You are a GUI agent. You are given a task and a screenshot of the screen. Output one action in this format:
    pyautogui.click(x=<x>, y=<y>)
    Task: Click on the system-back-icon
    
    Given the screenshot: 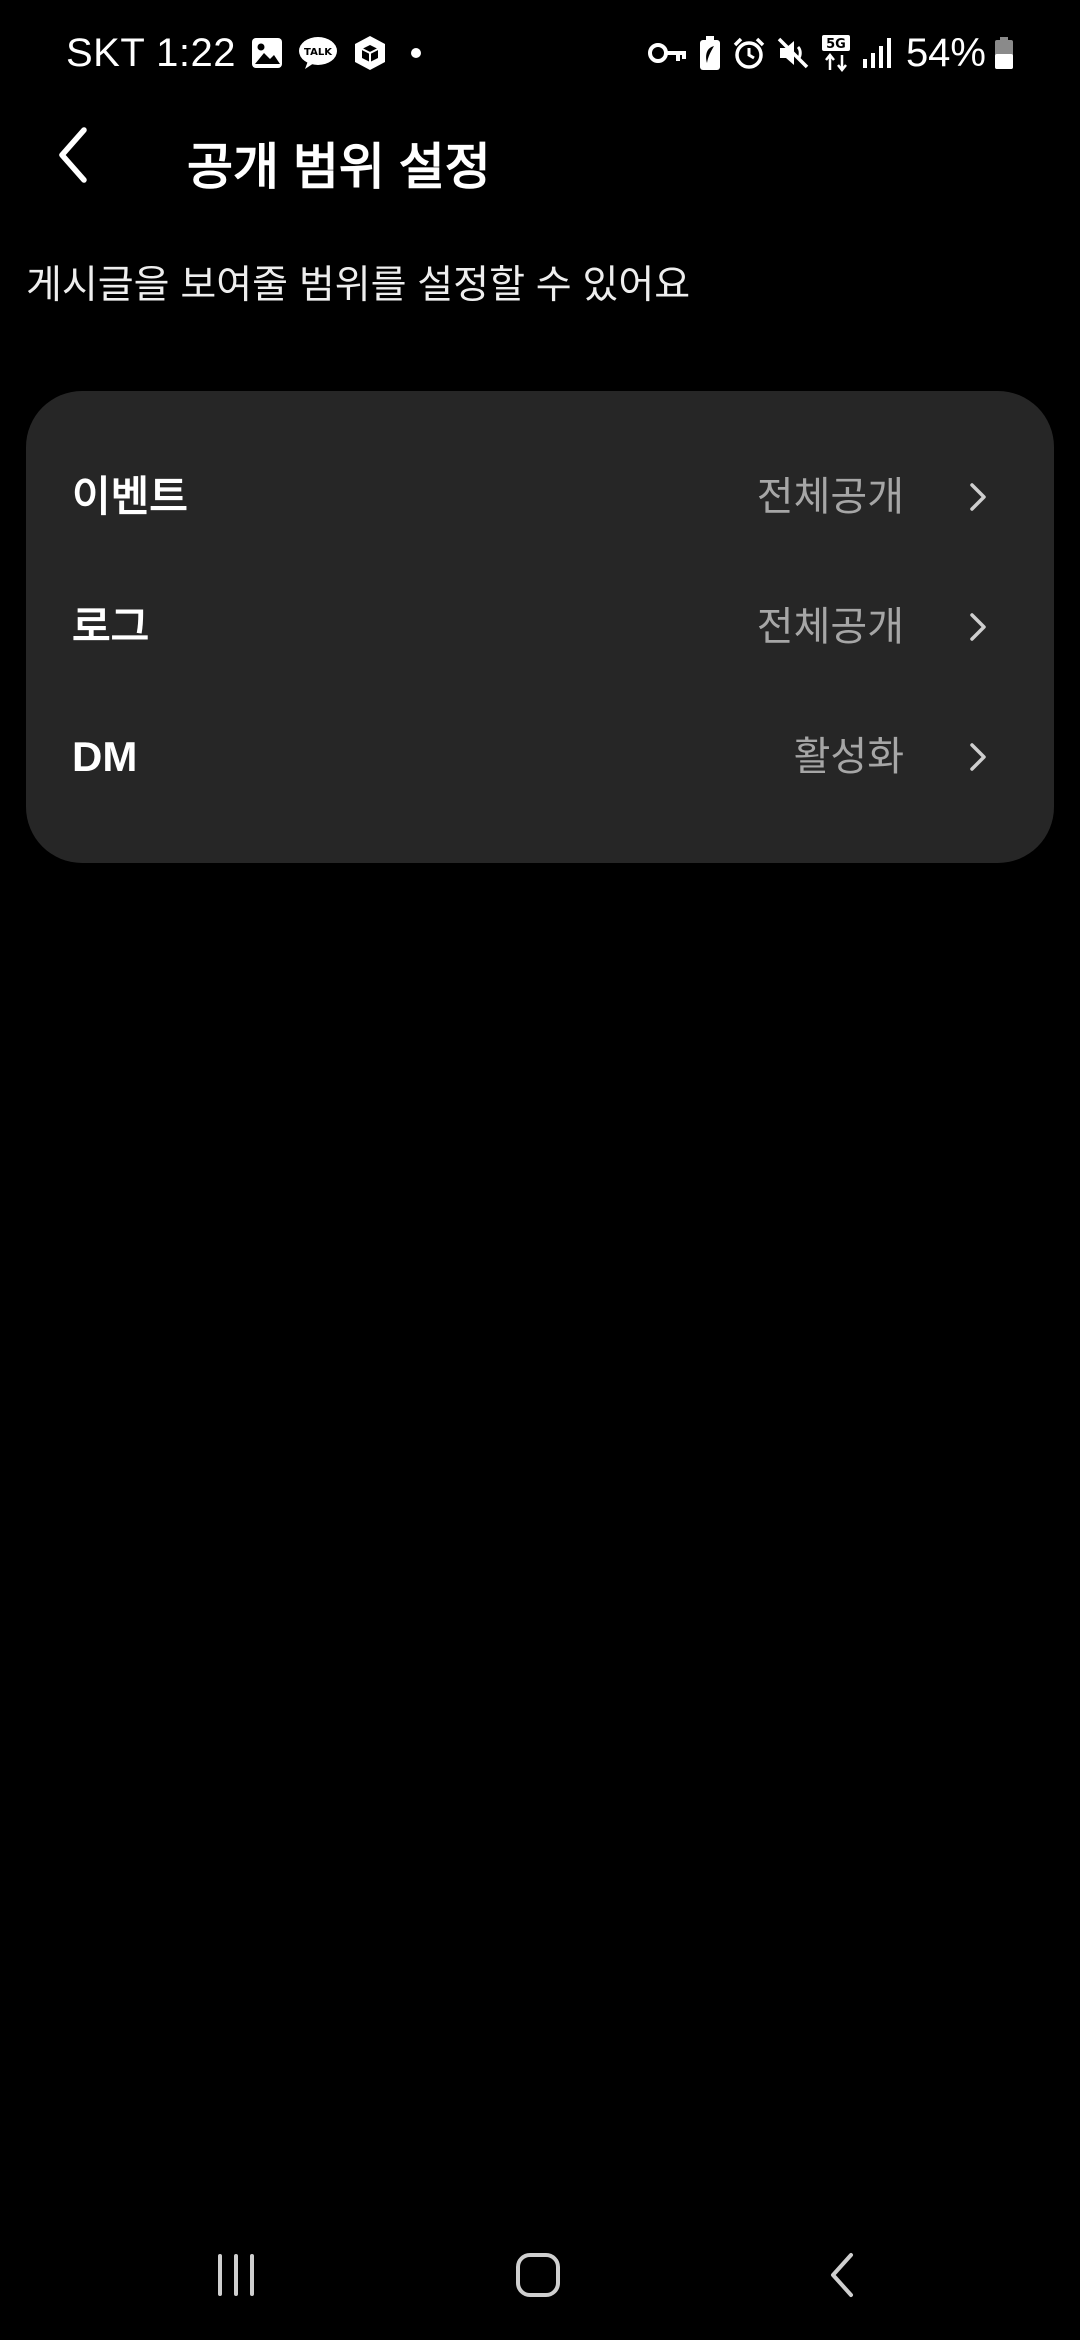 What is the action you would take?
    pyautogui.click(x=842, y=2275)
    